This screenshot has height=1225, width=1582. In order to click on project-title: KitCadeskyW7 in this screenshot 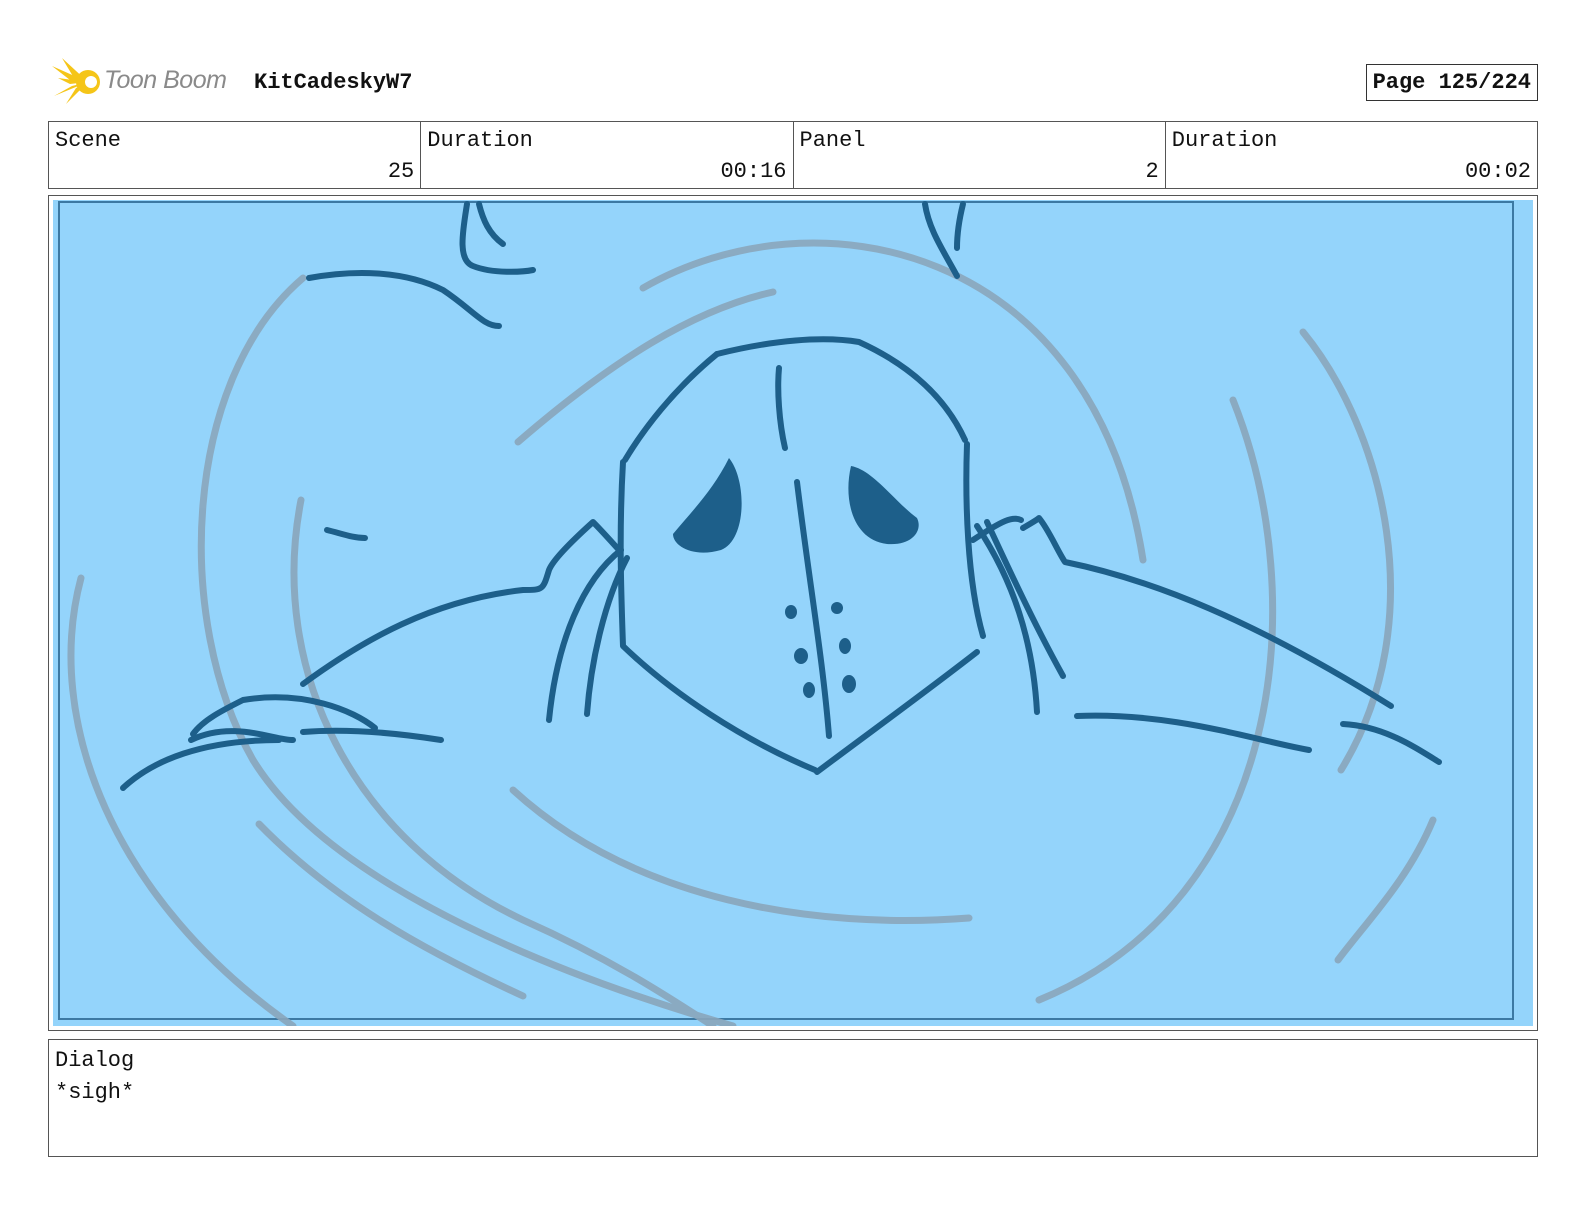, I will do `click(333, 82)`.